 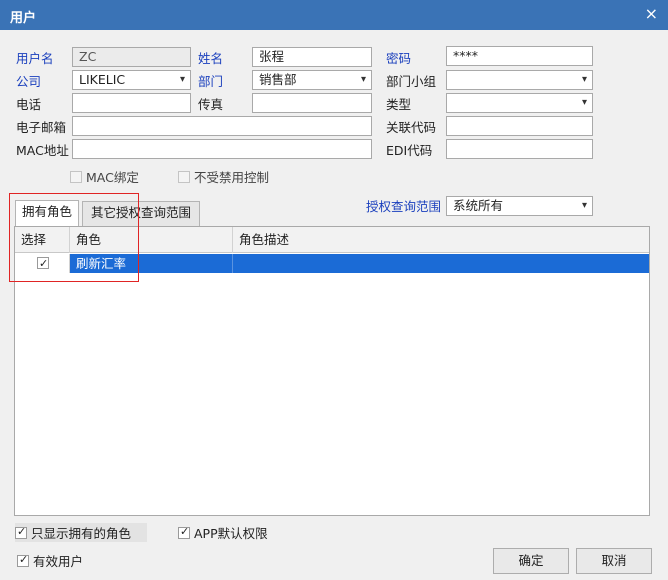 What do you see at coordinates (614, 561) in the screenshot?
I see `cancel-button: 取消` at bounding box center [614, 561].